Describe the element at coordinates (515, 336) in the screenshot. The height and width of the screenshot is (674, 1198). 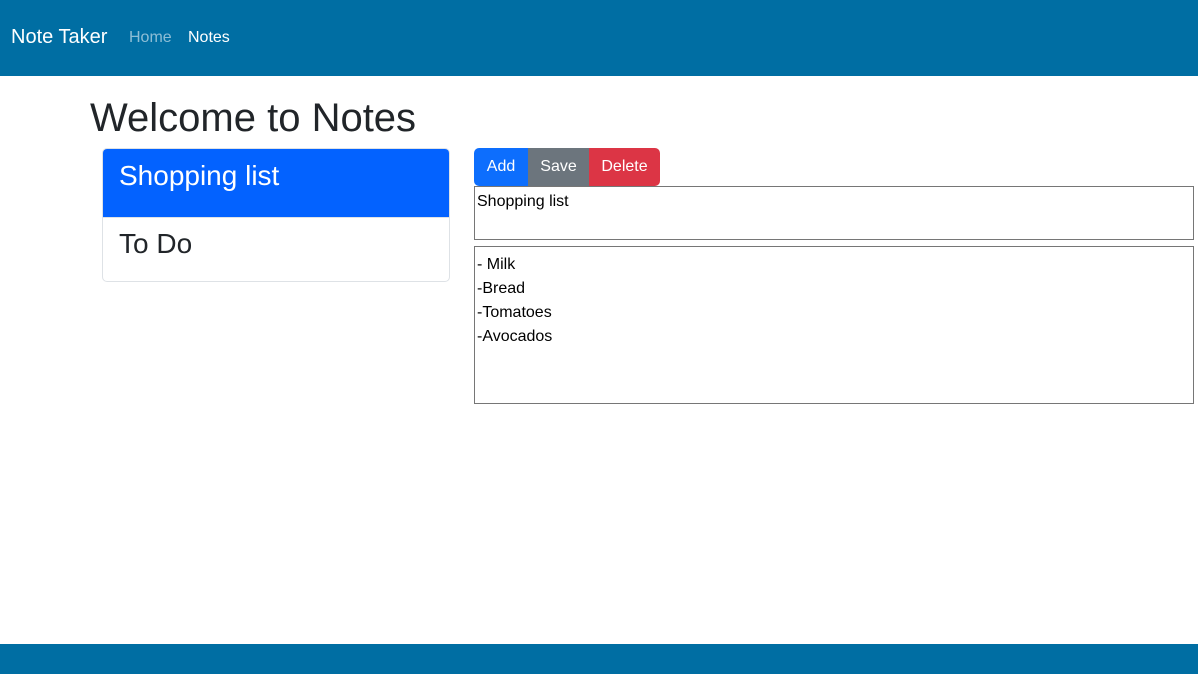
I see `note-body-line: -Avocados` at that location.